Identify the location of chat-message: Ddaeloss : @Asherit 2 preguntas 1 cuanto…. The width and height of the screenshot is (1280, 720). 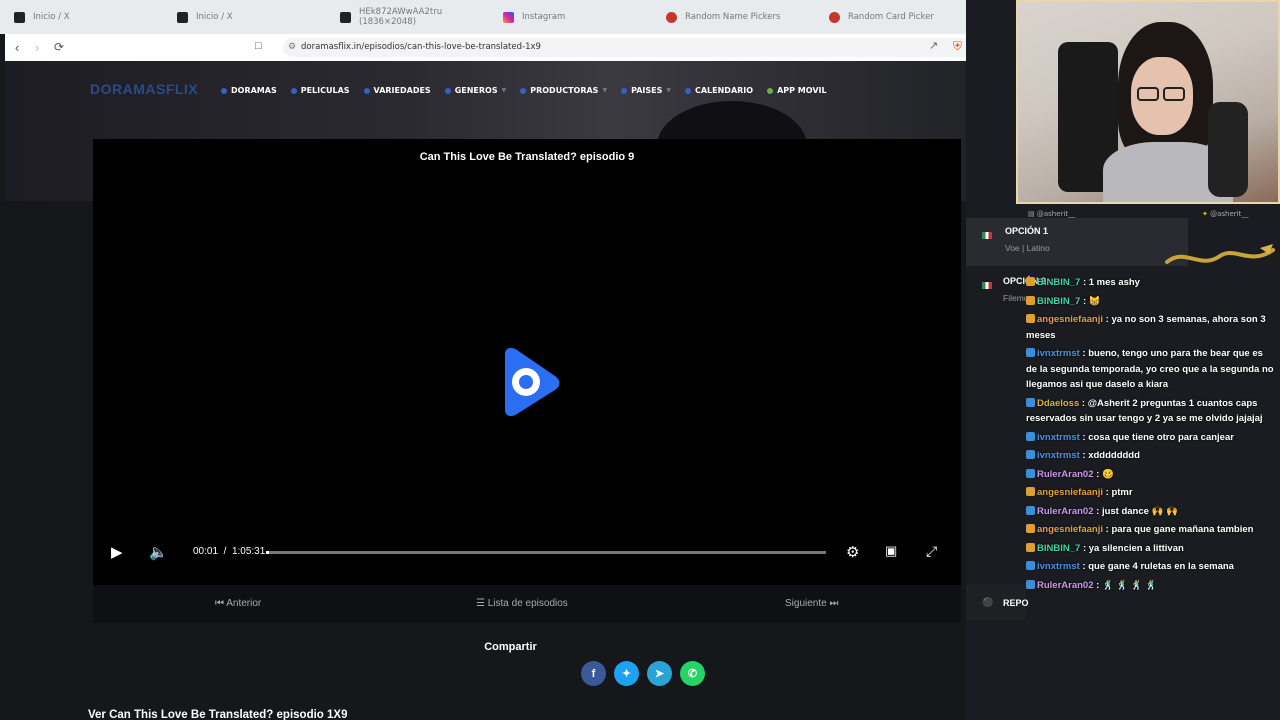
(1150, 411).